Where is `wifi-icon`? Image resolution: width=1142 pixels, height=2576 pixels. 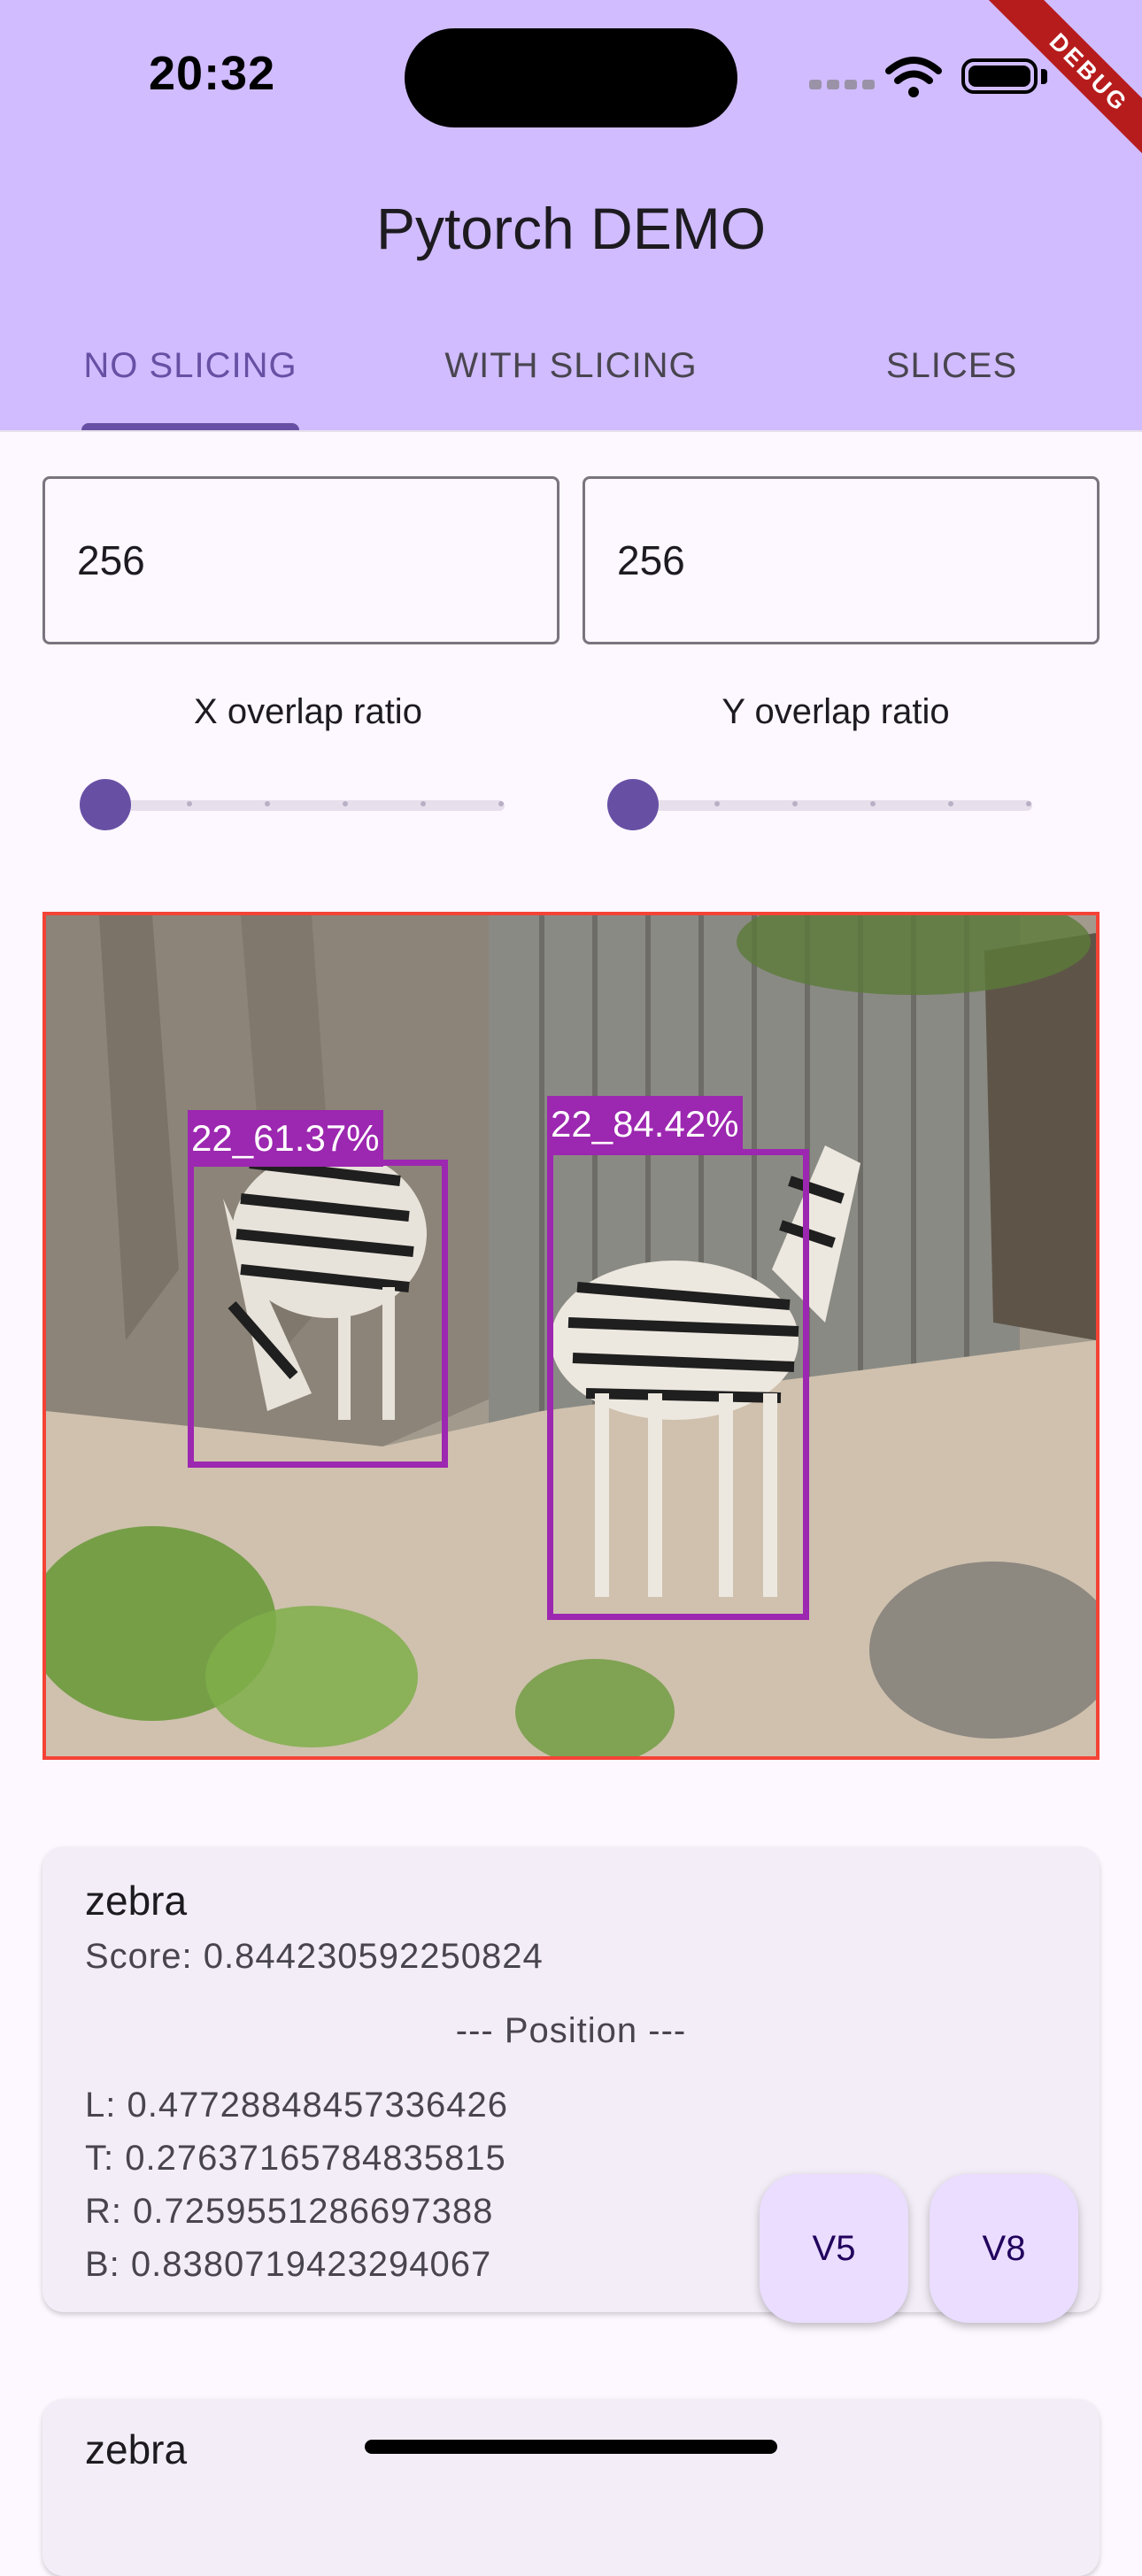
wifi-icon is located at coordinates (913, 77).